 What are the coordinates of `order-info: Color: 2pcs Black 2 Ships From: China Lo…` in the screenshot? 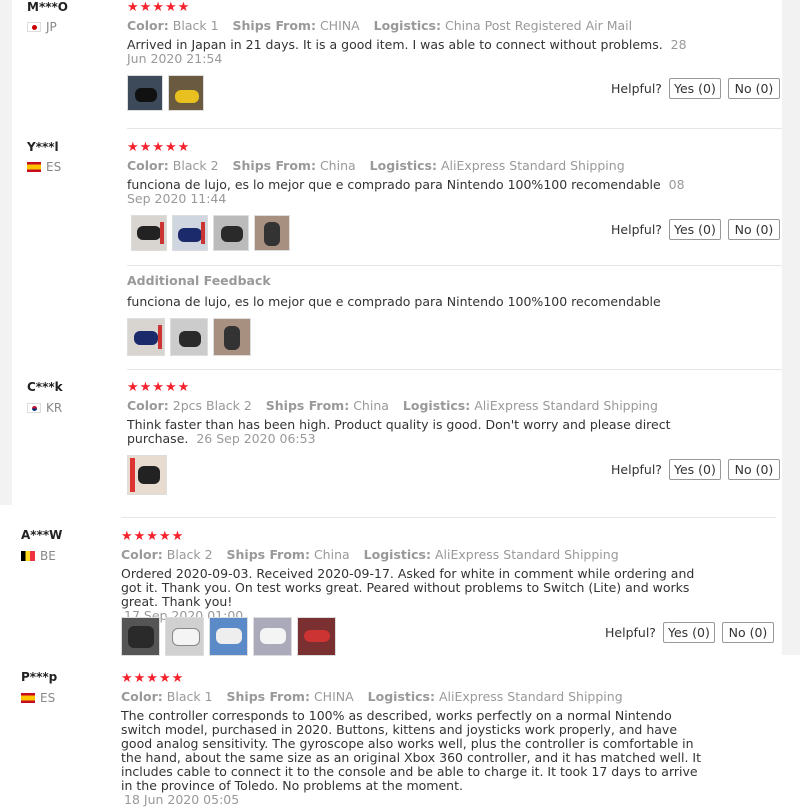 It's located at (392, 405).